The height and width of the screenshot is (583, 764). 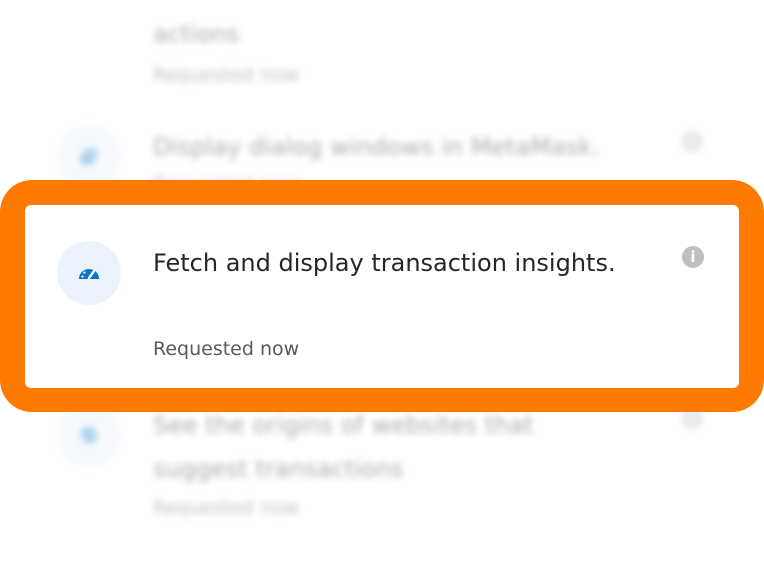 What do you see at coordinates (196, 34) in the screenshot?
I see `permission-title: actions` at bounding box center [196, 34].